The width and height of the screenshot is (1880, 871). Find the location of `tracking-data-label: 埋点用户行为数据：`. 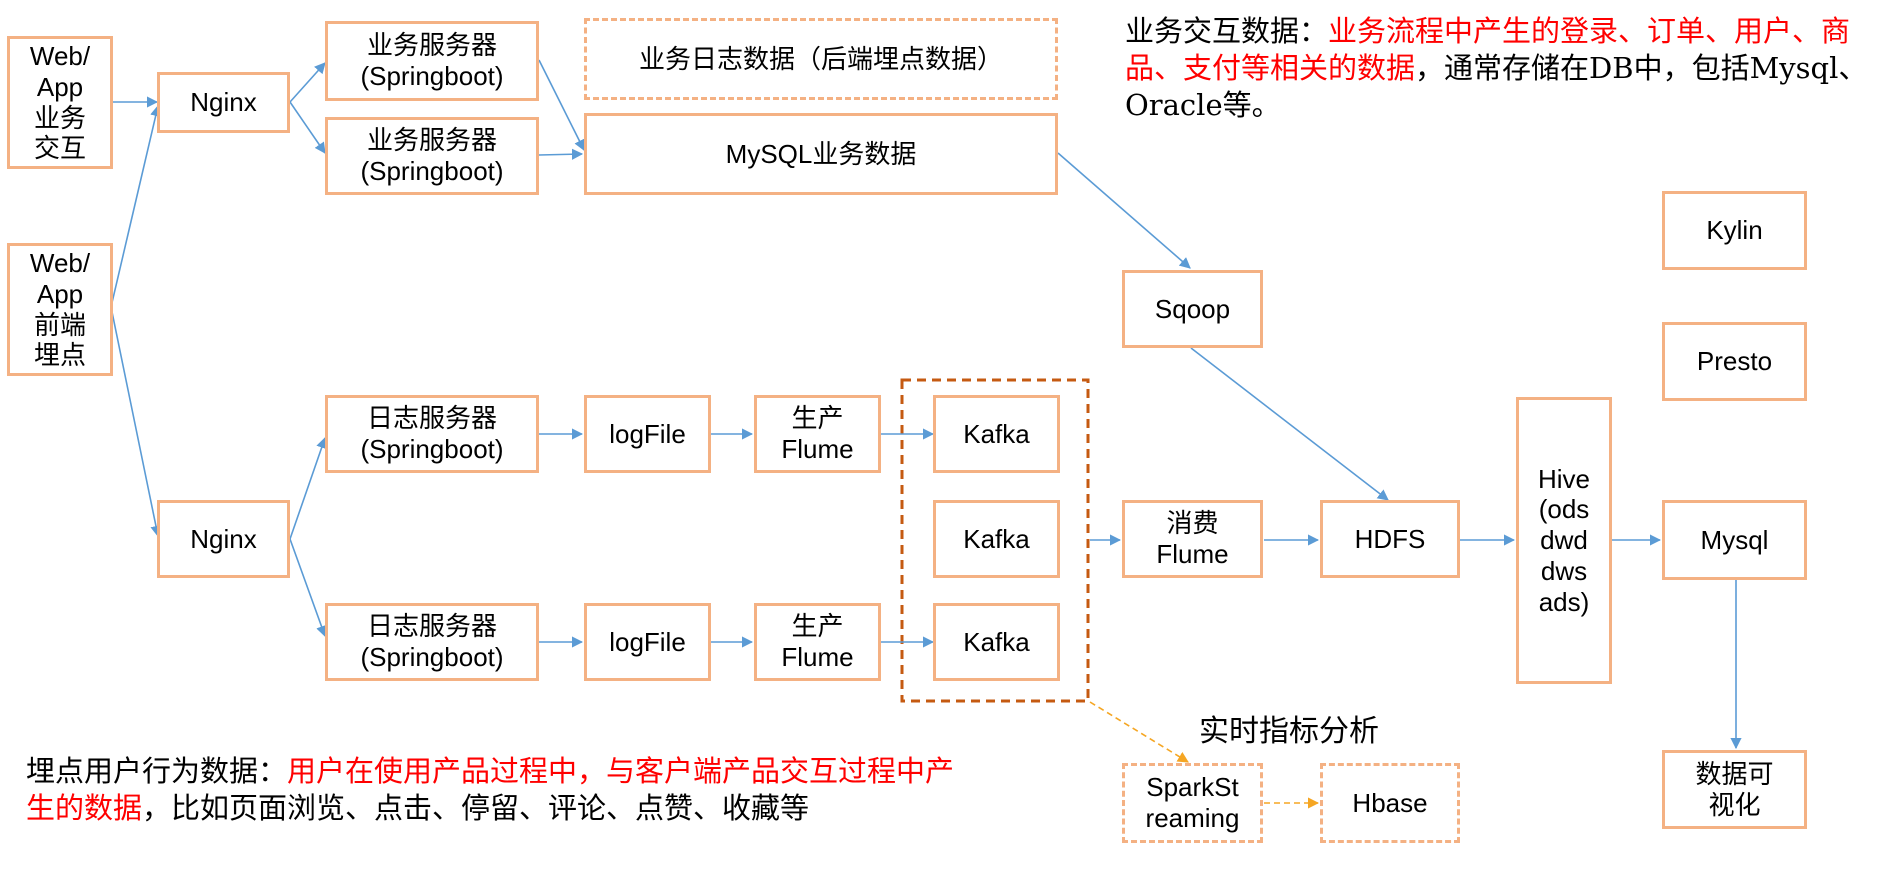

tracking-data-label: 埋点用户行为数据： is located at coordinates (157, 771).